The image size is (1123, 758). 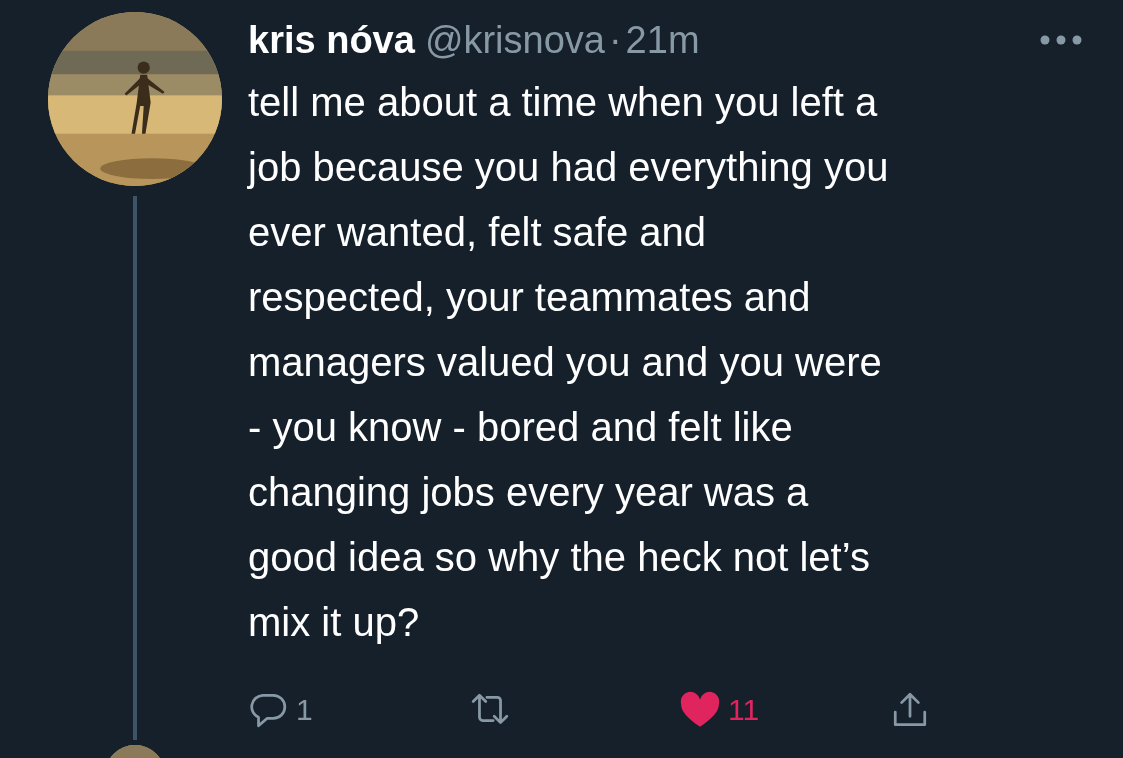 I want to click on heart-icon, so click(x=700, y=710).